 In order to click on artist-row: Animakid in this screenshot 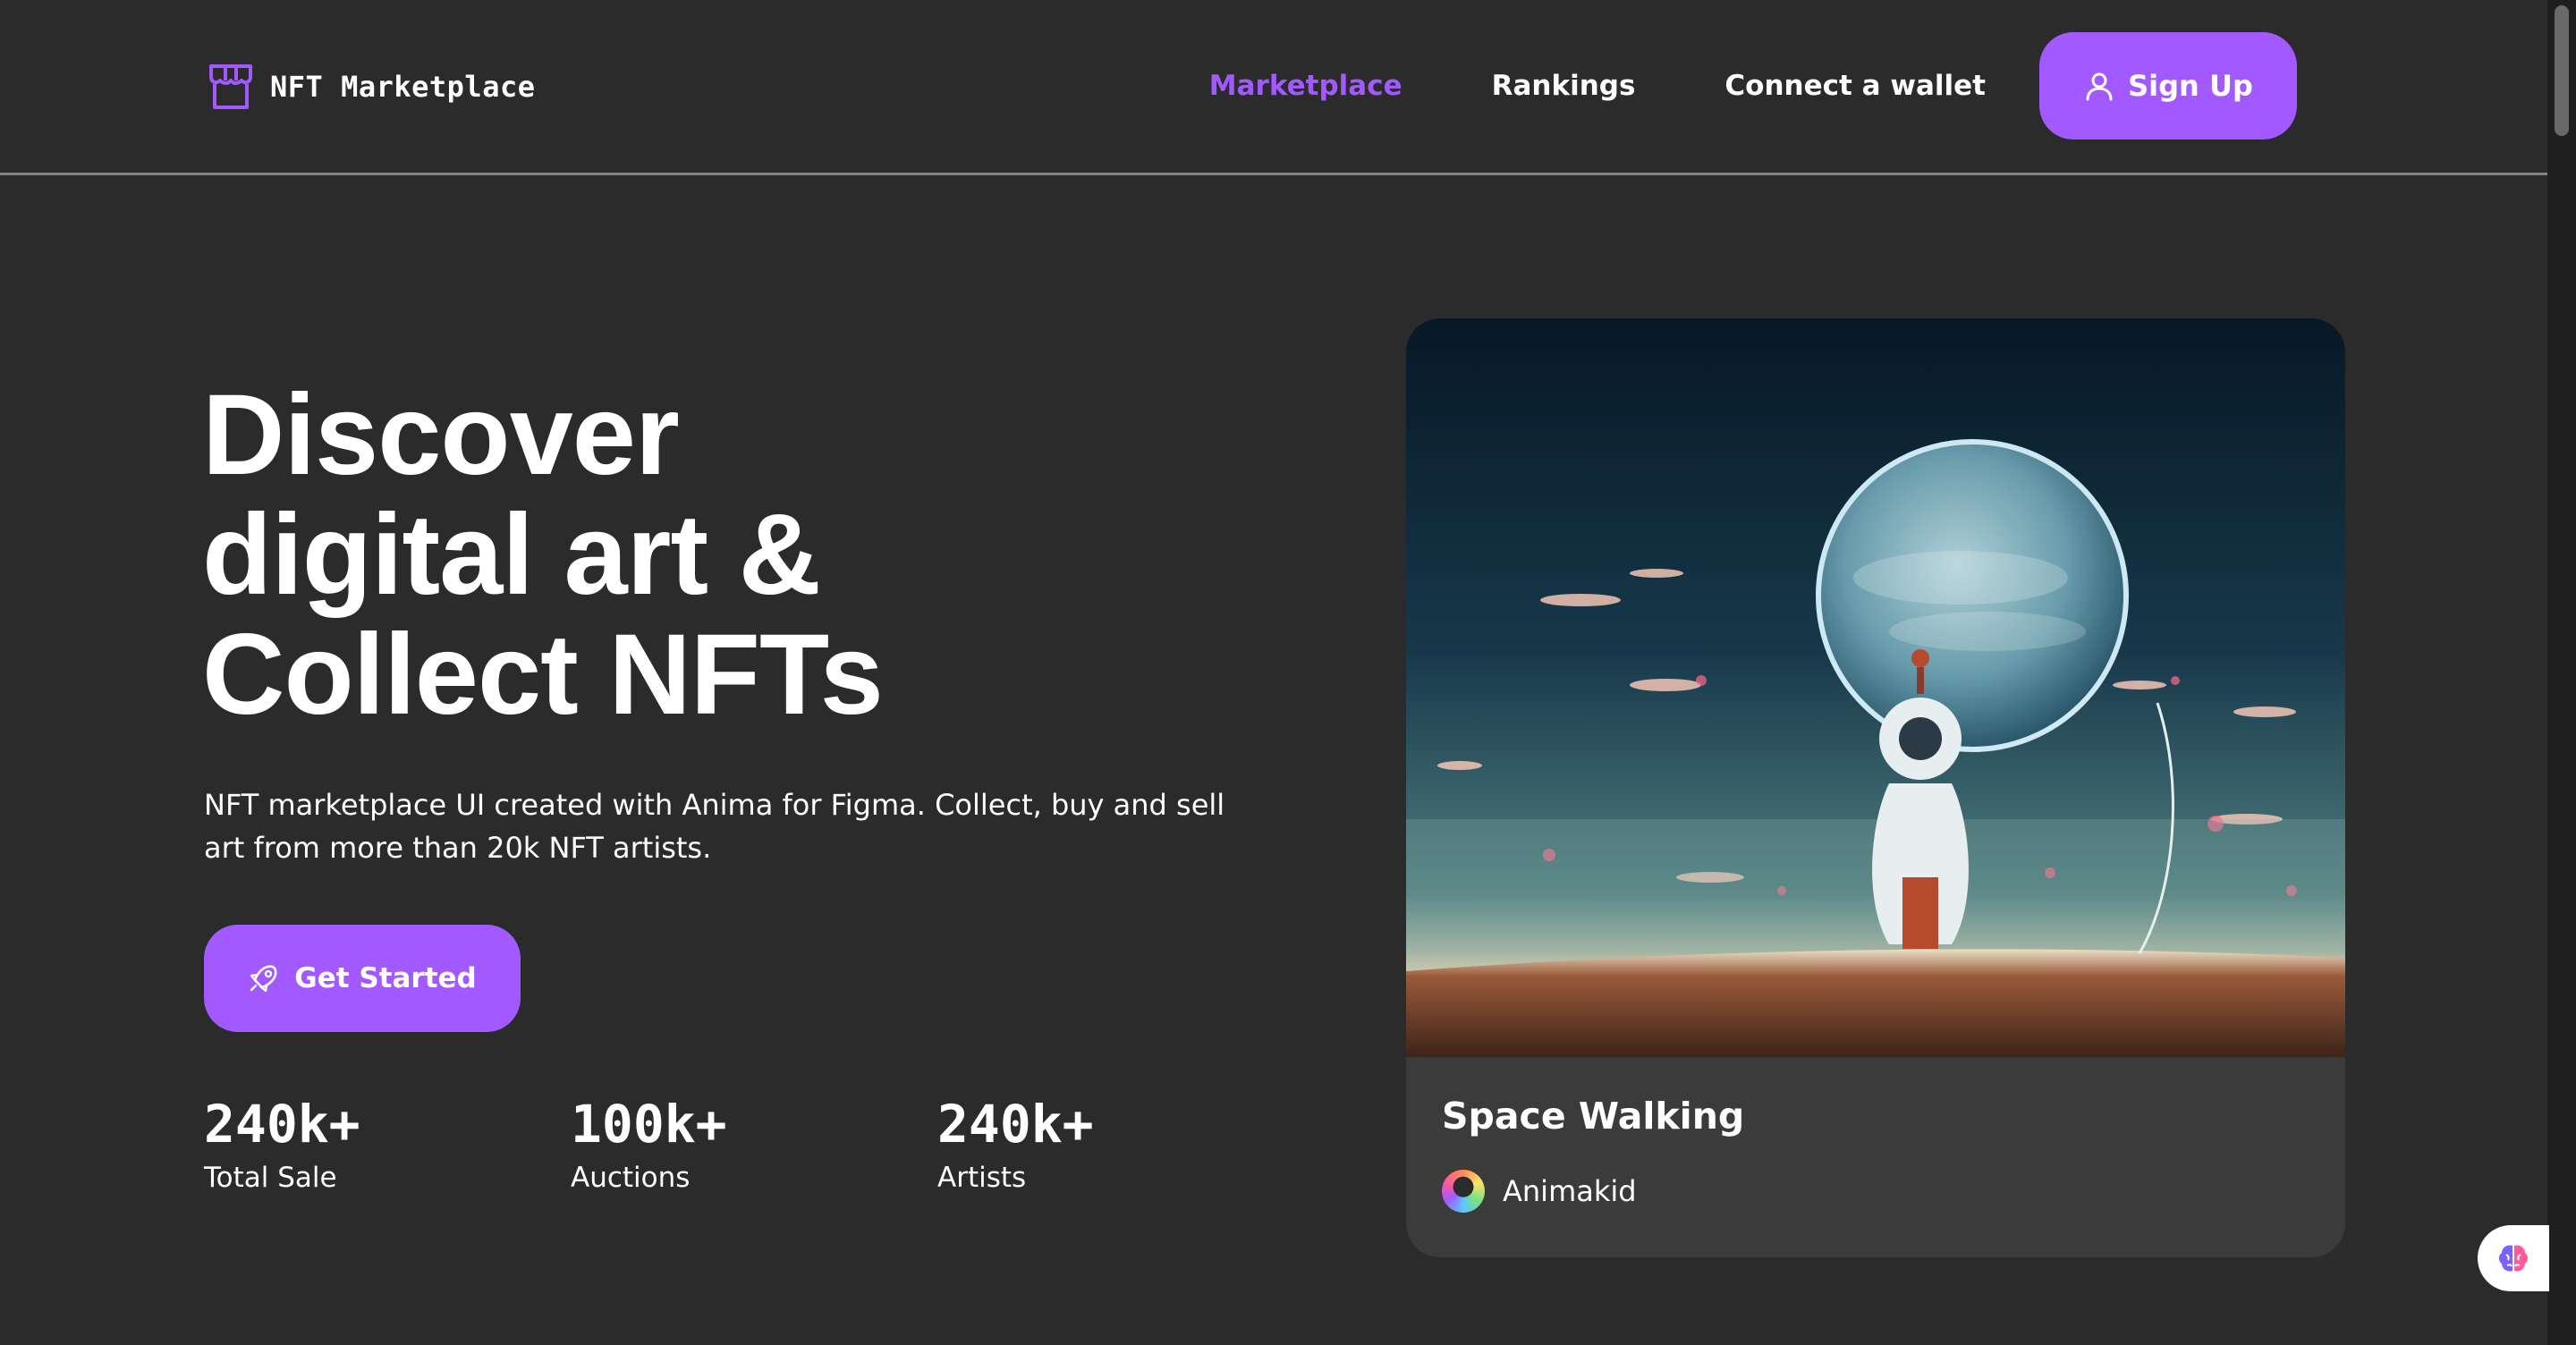, I will do `click(1593, 1191)`.